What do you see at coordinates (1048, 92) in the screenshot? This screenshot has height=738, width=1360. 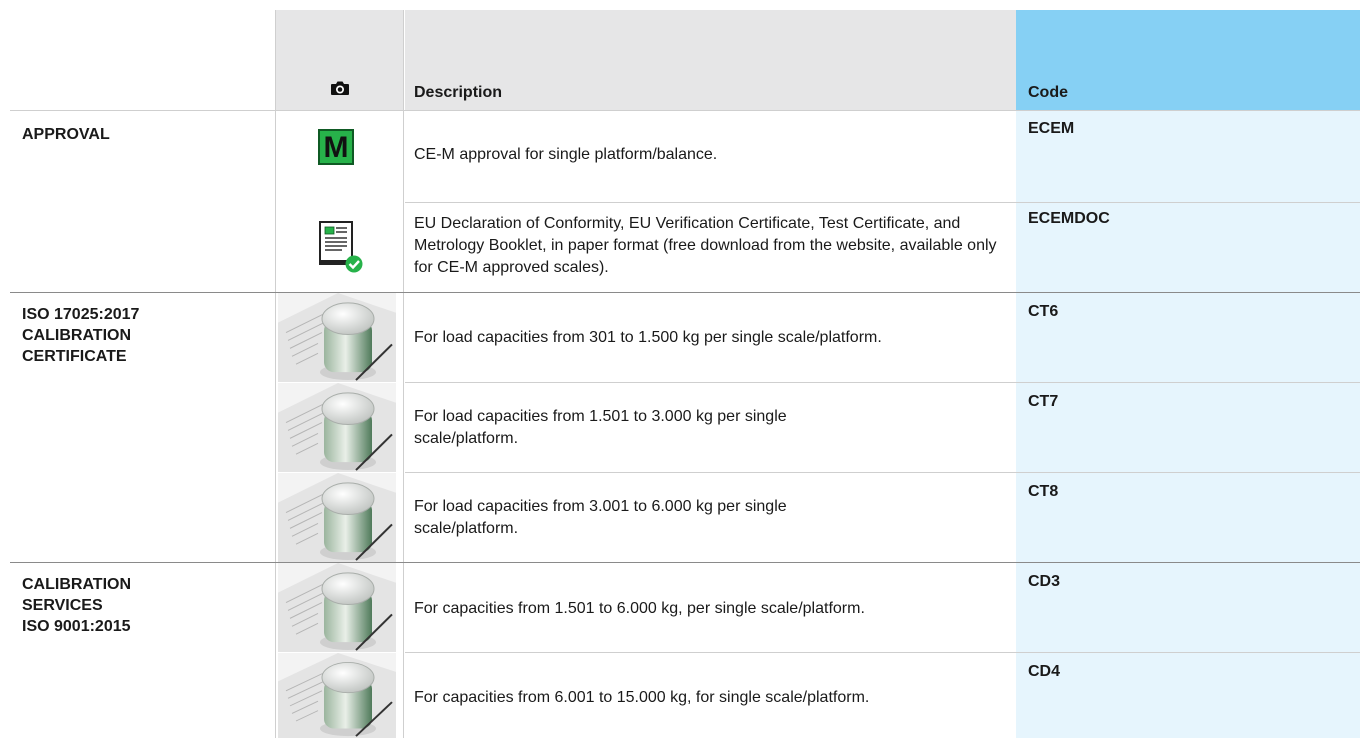 I see `header-code-label: Code` at bounding box center [1048, 92].